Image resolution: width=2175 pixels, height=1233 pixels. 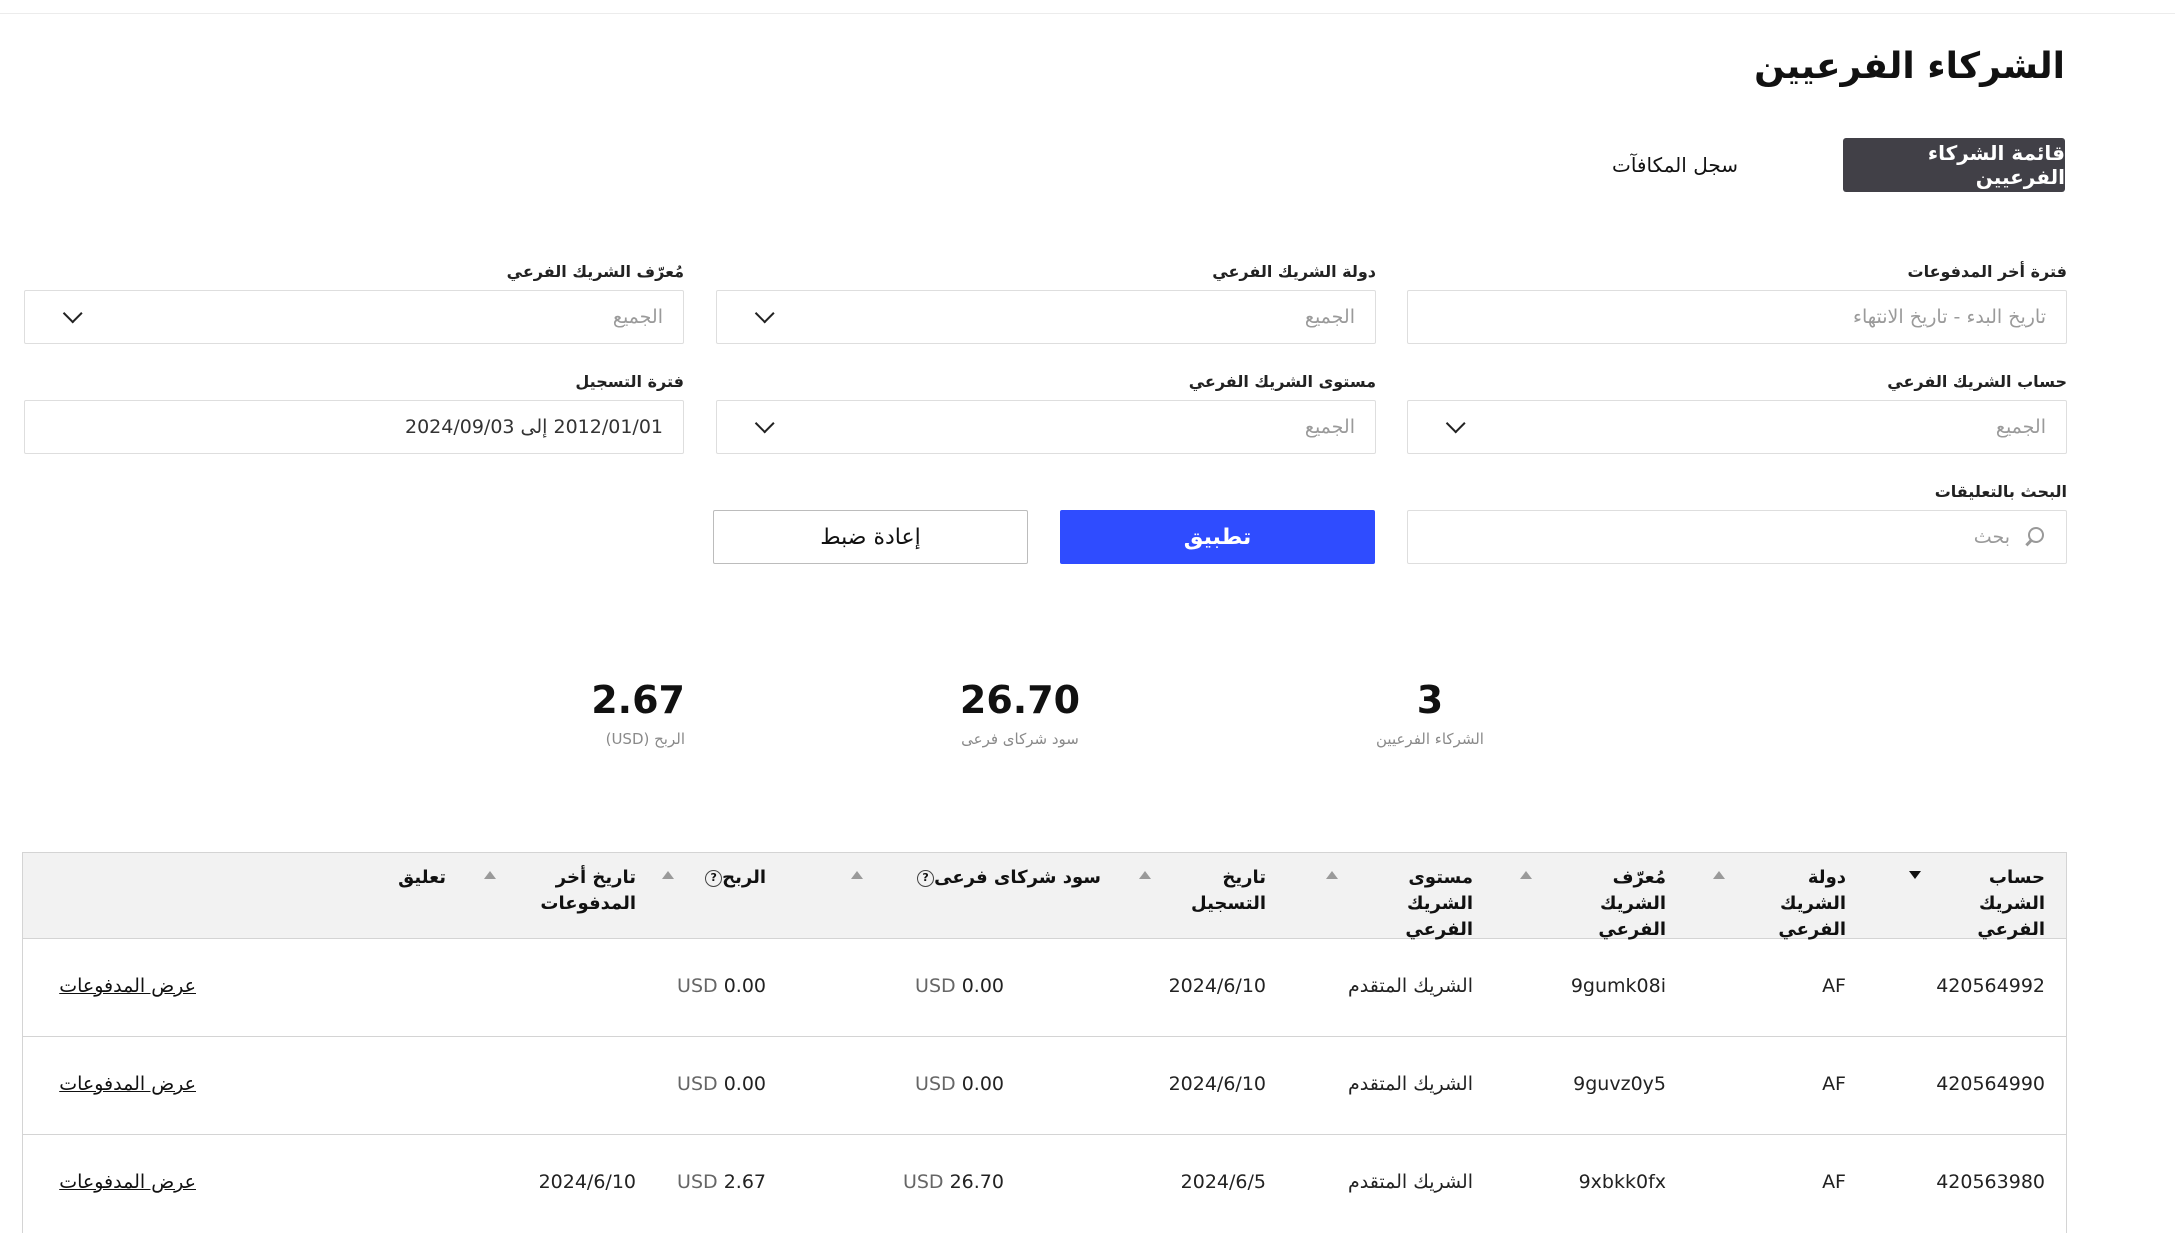 What do you see at coordinates (629, 381) in the screenshot?
I see `reg-period-label: فترة التسجيل` at bounding box center [629, 381].